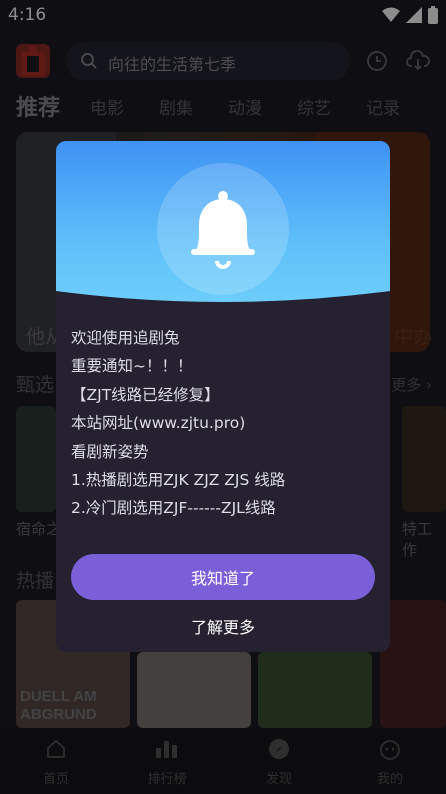 The width and height of the screenshot is (446, 794). I want to click on confirm-button: 我知道了, so click(223, 577).